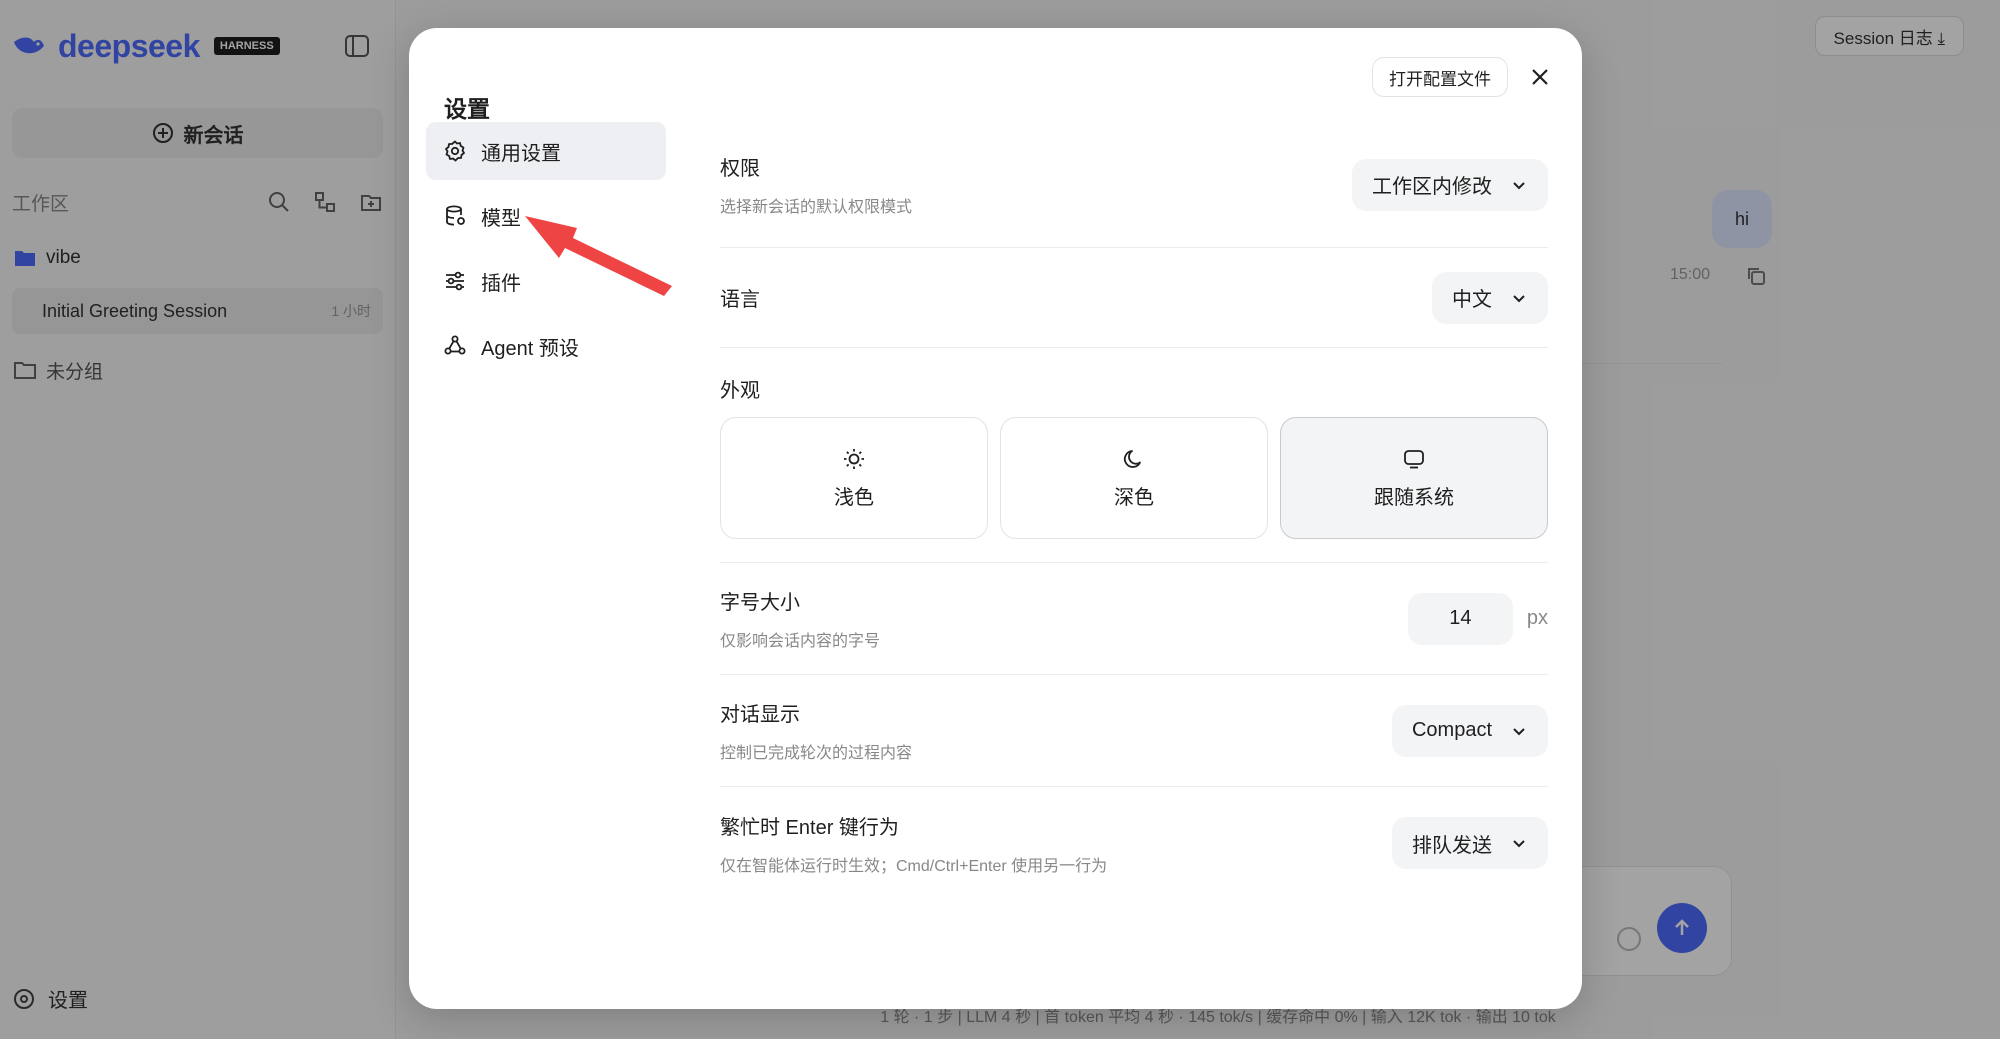 This screenshot has width=2000, height=1039. What do you see at coordinates (1134, 298) in the screenshot?
I see `language-row: 语言 中文` at bounding box center [1134, 298].